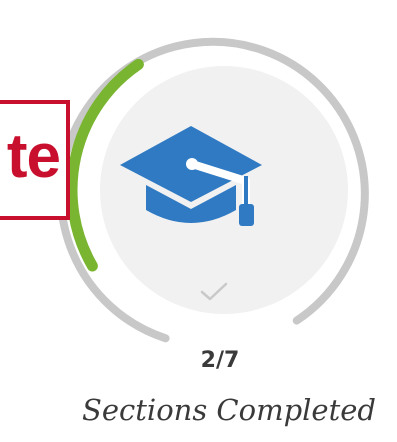 The height and width of the screenshot is (442, 397). I want to click on checkmark-icon, so click(214, 291).